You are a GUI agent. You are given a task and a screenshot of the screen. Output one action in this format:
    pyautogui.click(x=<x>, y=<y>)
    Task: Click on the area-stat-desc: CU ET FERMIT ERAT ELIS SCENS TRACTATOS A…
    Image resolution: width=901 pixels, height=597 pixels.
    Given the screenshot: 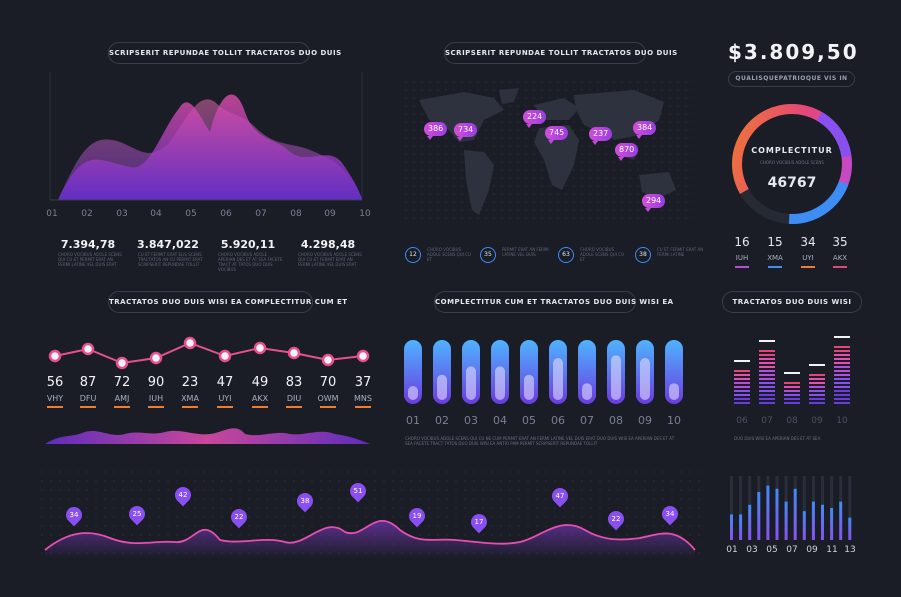 What is the action you would take?
    pyautogui.click(x=170, y=259)
    